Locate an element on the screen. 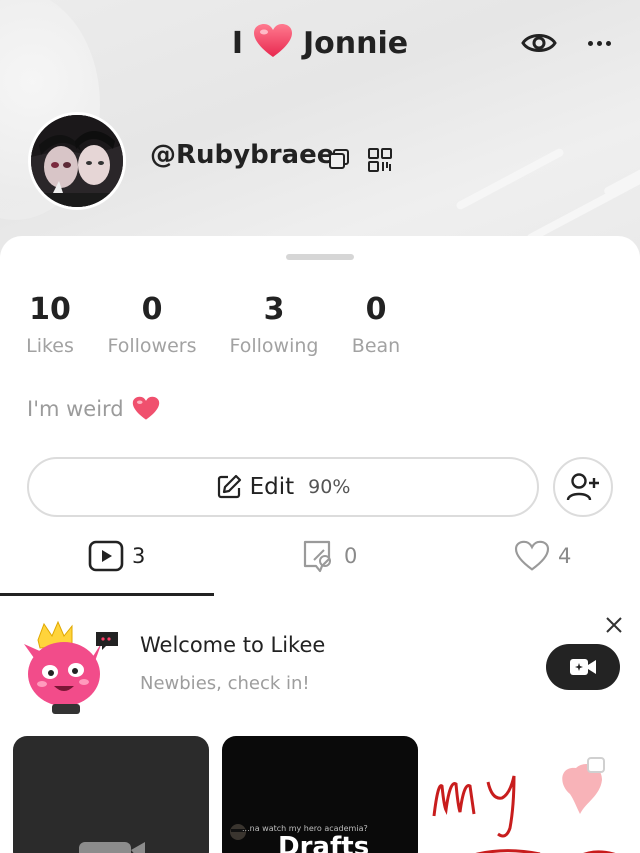  stat-followers: 0 Followers is located at coordinates (152, 325).